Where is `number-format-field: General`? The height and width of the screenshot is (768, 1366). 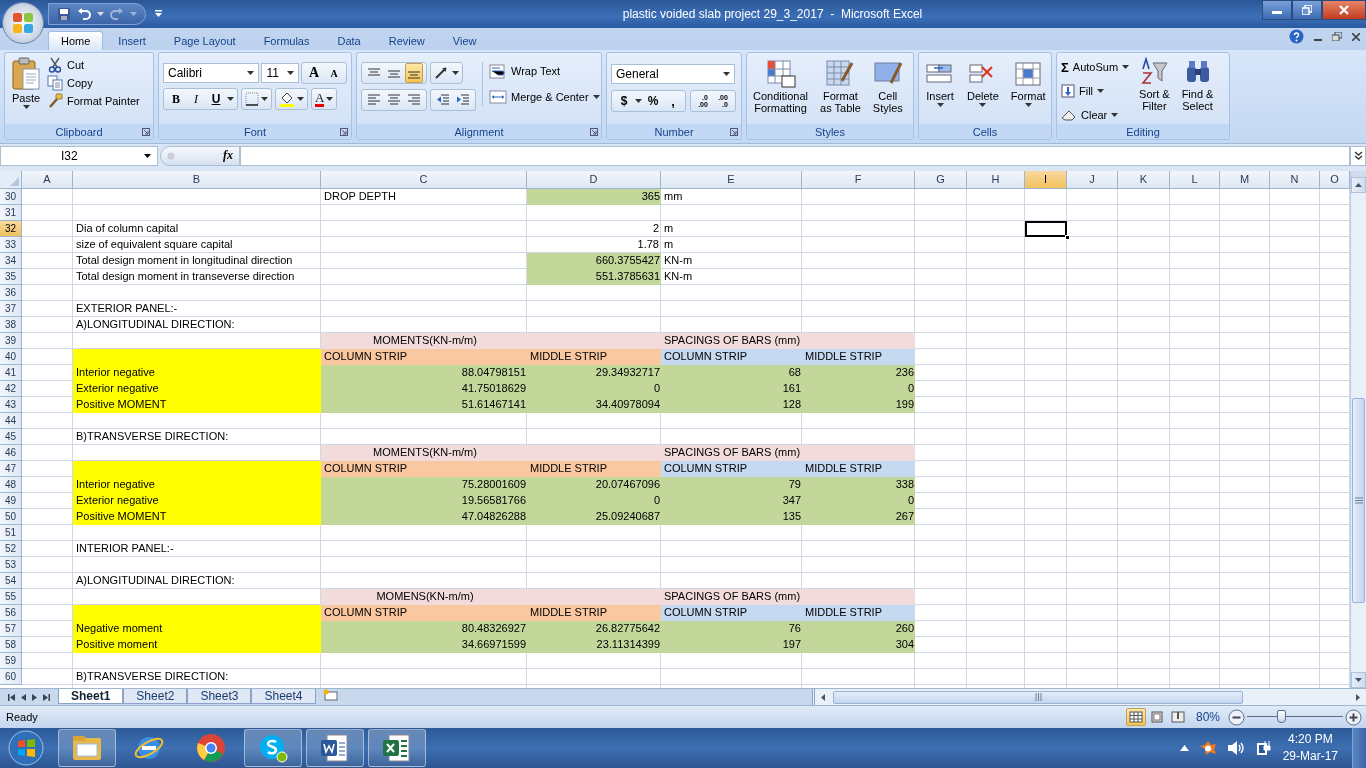
number-format-field: General is located at coordinates (673, 74).